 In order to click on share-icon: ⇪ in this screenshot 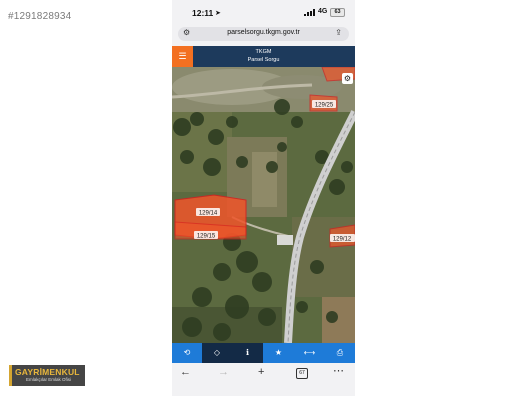, I will do `click(338, 32)`.